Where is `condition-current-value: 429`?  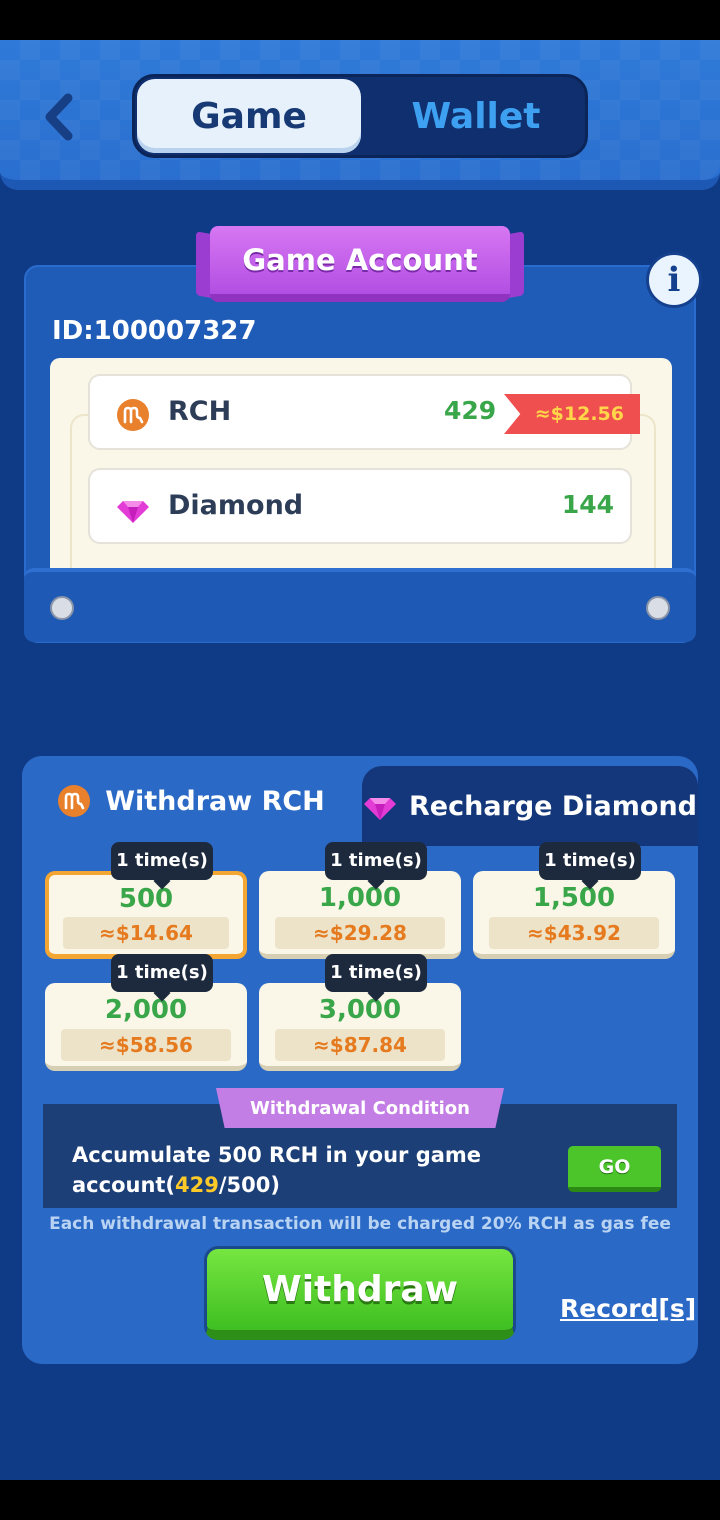 condition-current-value: 429 is located at coordinates (197, 1185).